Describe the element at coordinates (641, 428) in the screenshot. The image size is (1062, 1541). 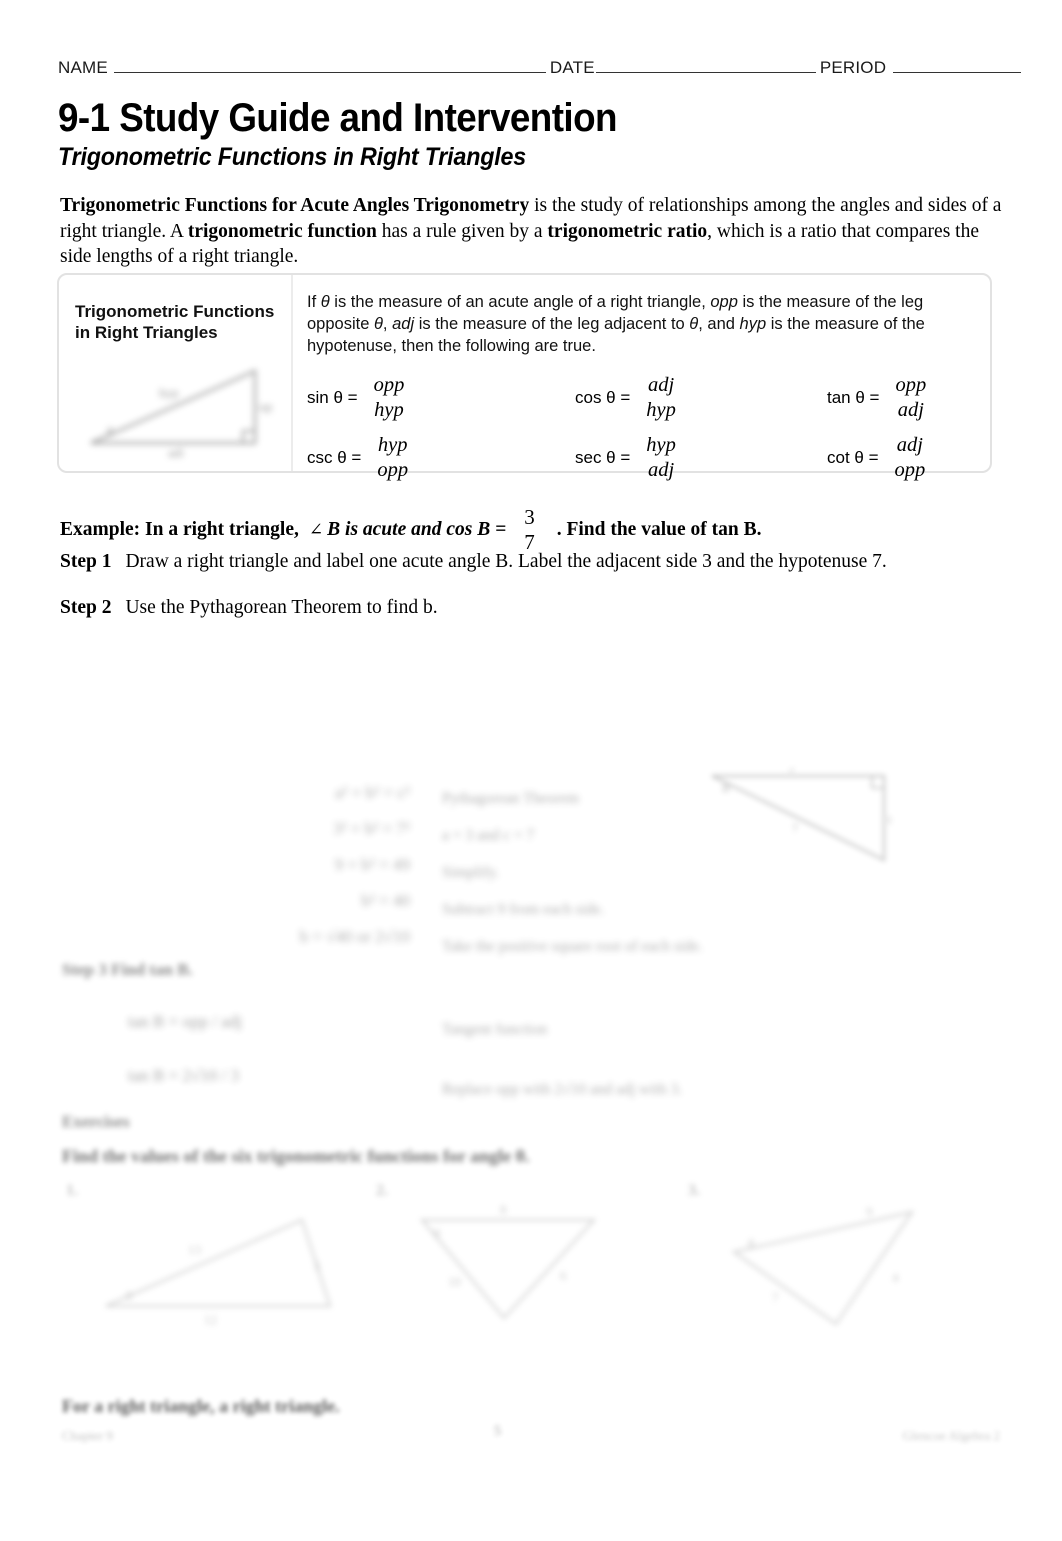
I see `trig-ratio-grid: sin θ = opp hyp cos θ = adj hyp tan θ =` at that location.